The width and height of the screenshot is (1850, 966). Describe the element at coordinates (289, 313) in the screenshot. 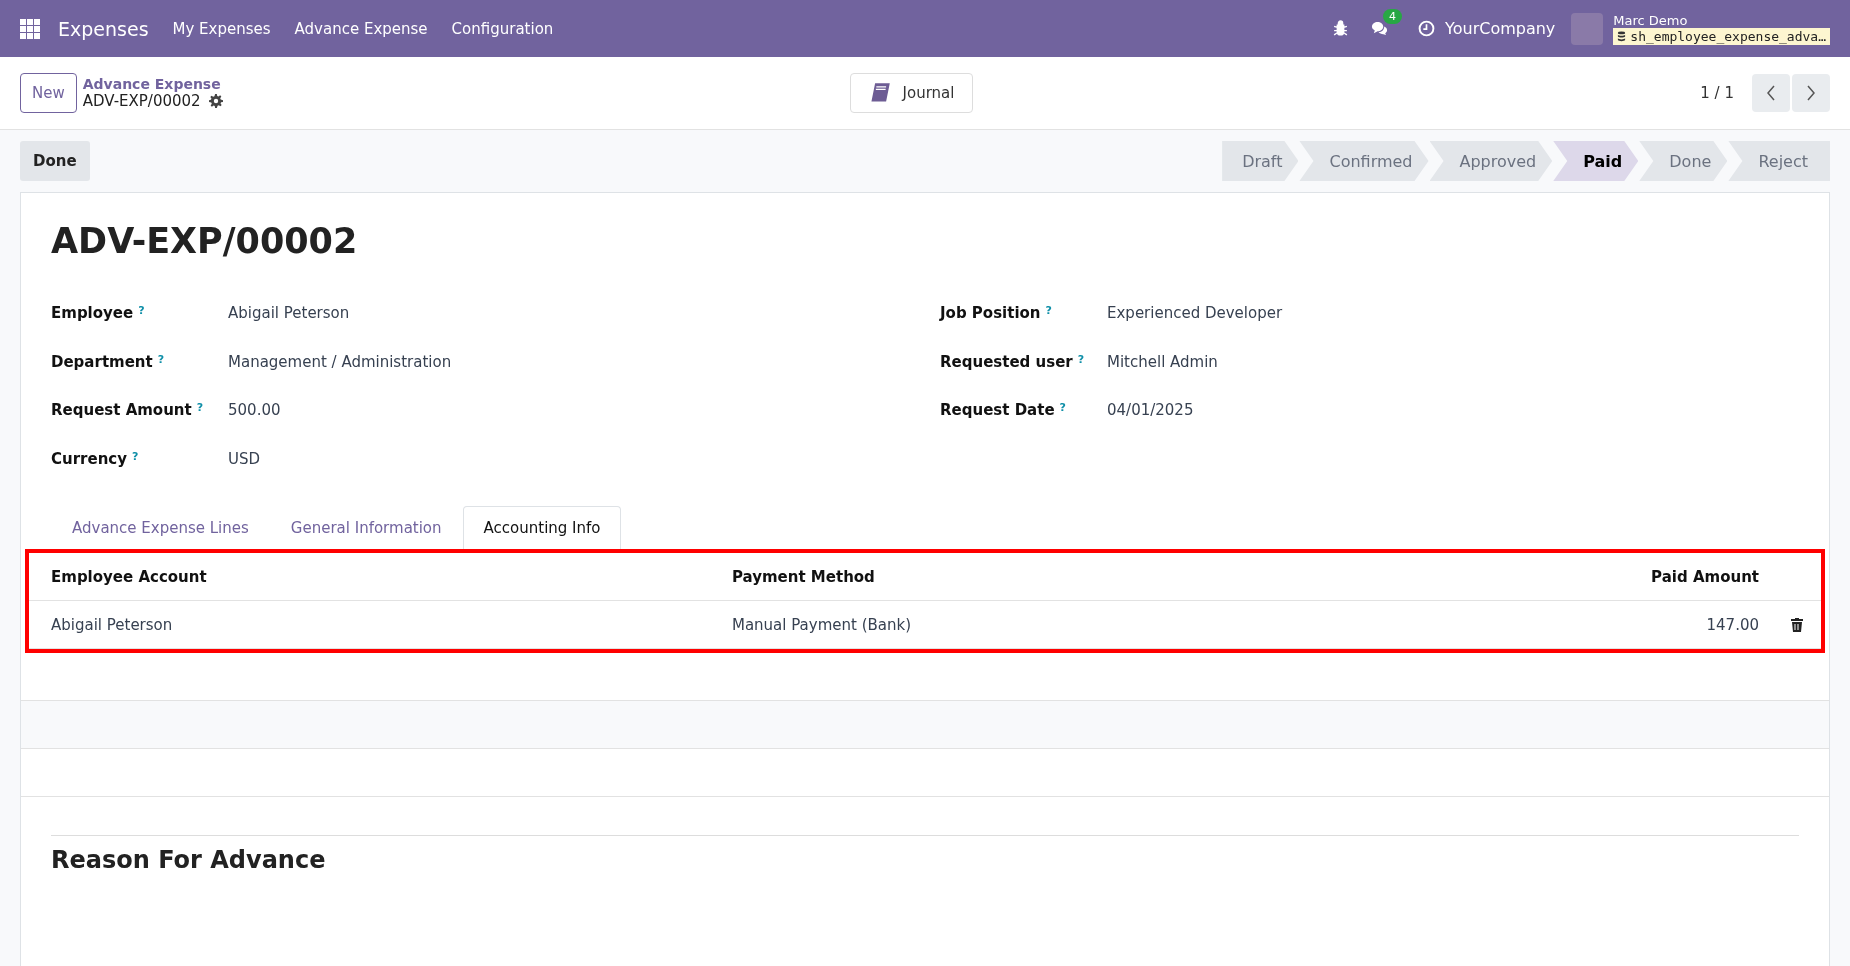

I see `field-value: Abigail Peterson` at that location.